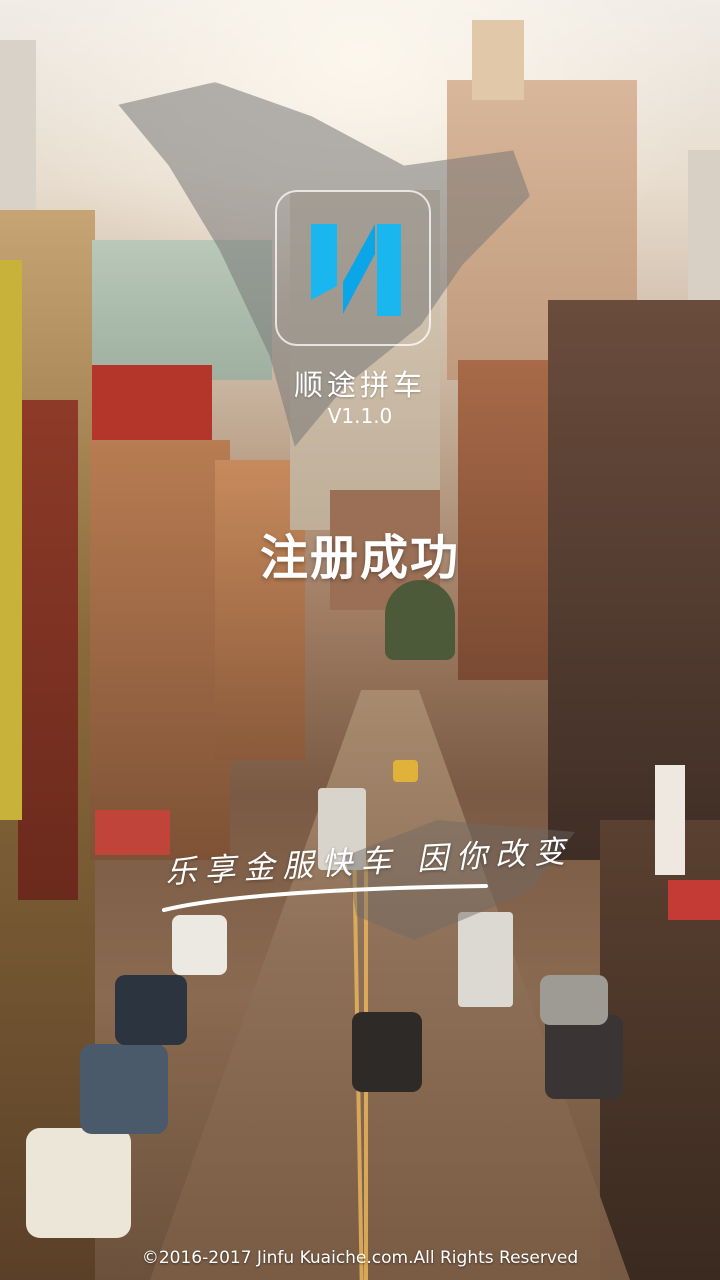 The height and width of the screenshot is (1280, 720). What do you see at coordinates (325, 898) in the screenshot?
I see `slogan-underline-stroke` at bounding box center [325, 898].